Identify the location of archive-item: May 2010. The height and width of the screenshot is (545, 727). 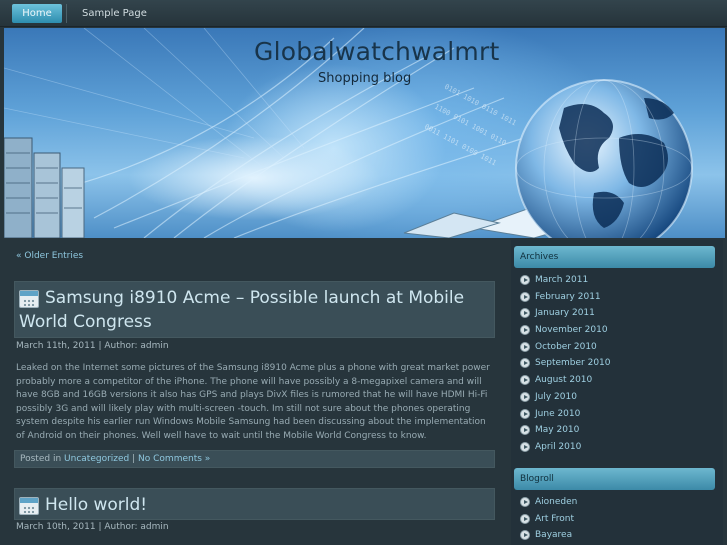
(565, 430).